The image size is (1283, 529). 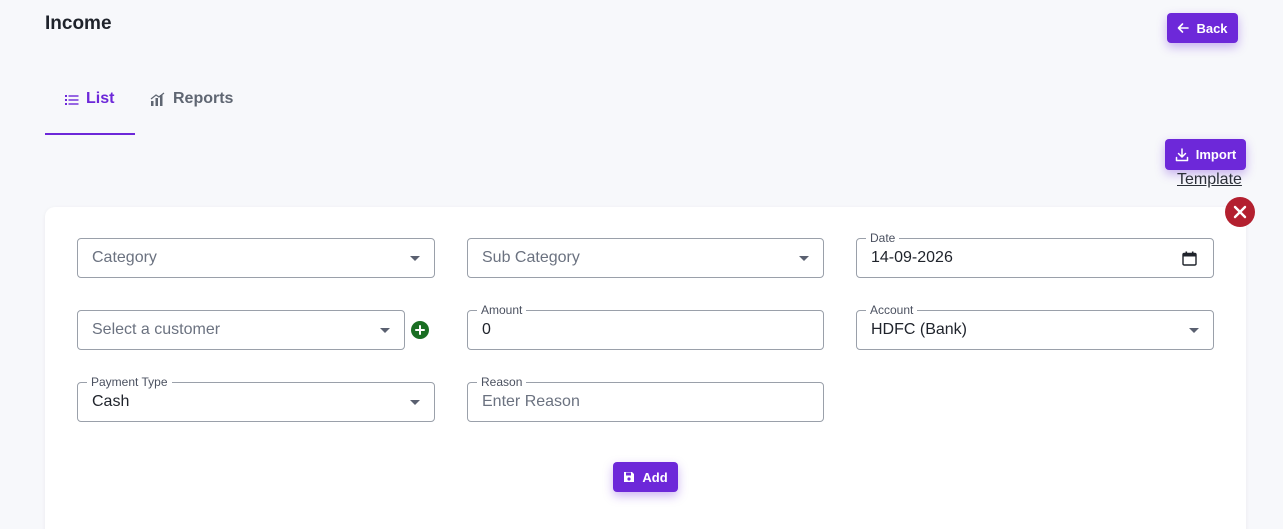 I want to click on arrow-left-icon, so click(x=1184, y=28).